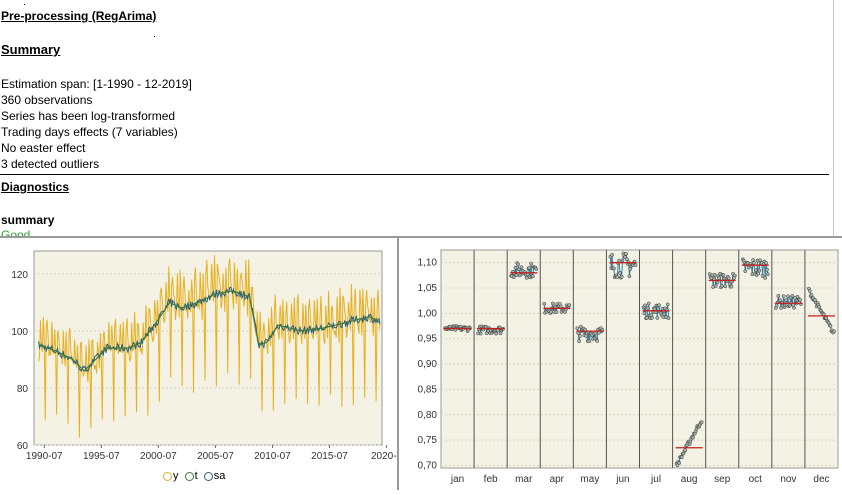 This screenshot has height=495, width=842. Describe the element at coordinates (622, 479) in the screenshot. I see `month-label: jun` at that location.